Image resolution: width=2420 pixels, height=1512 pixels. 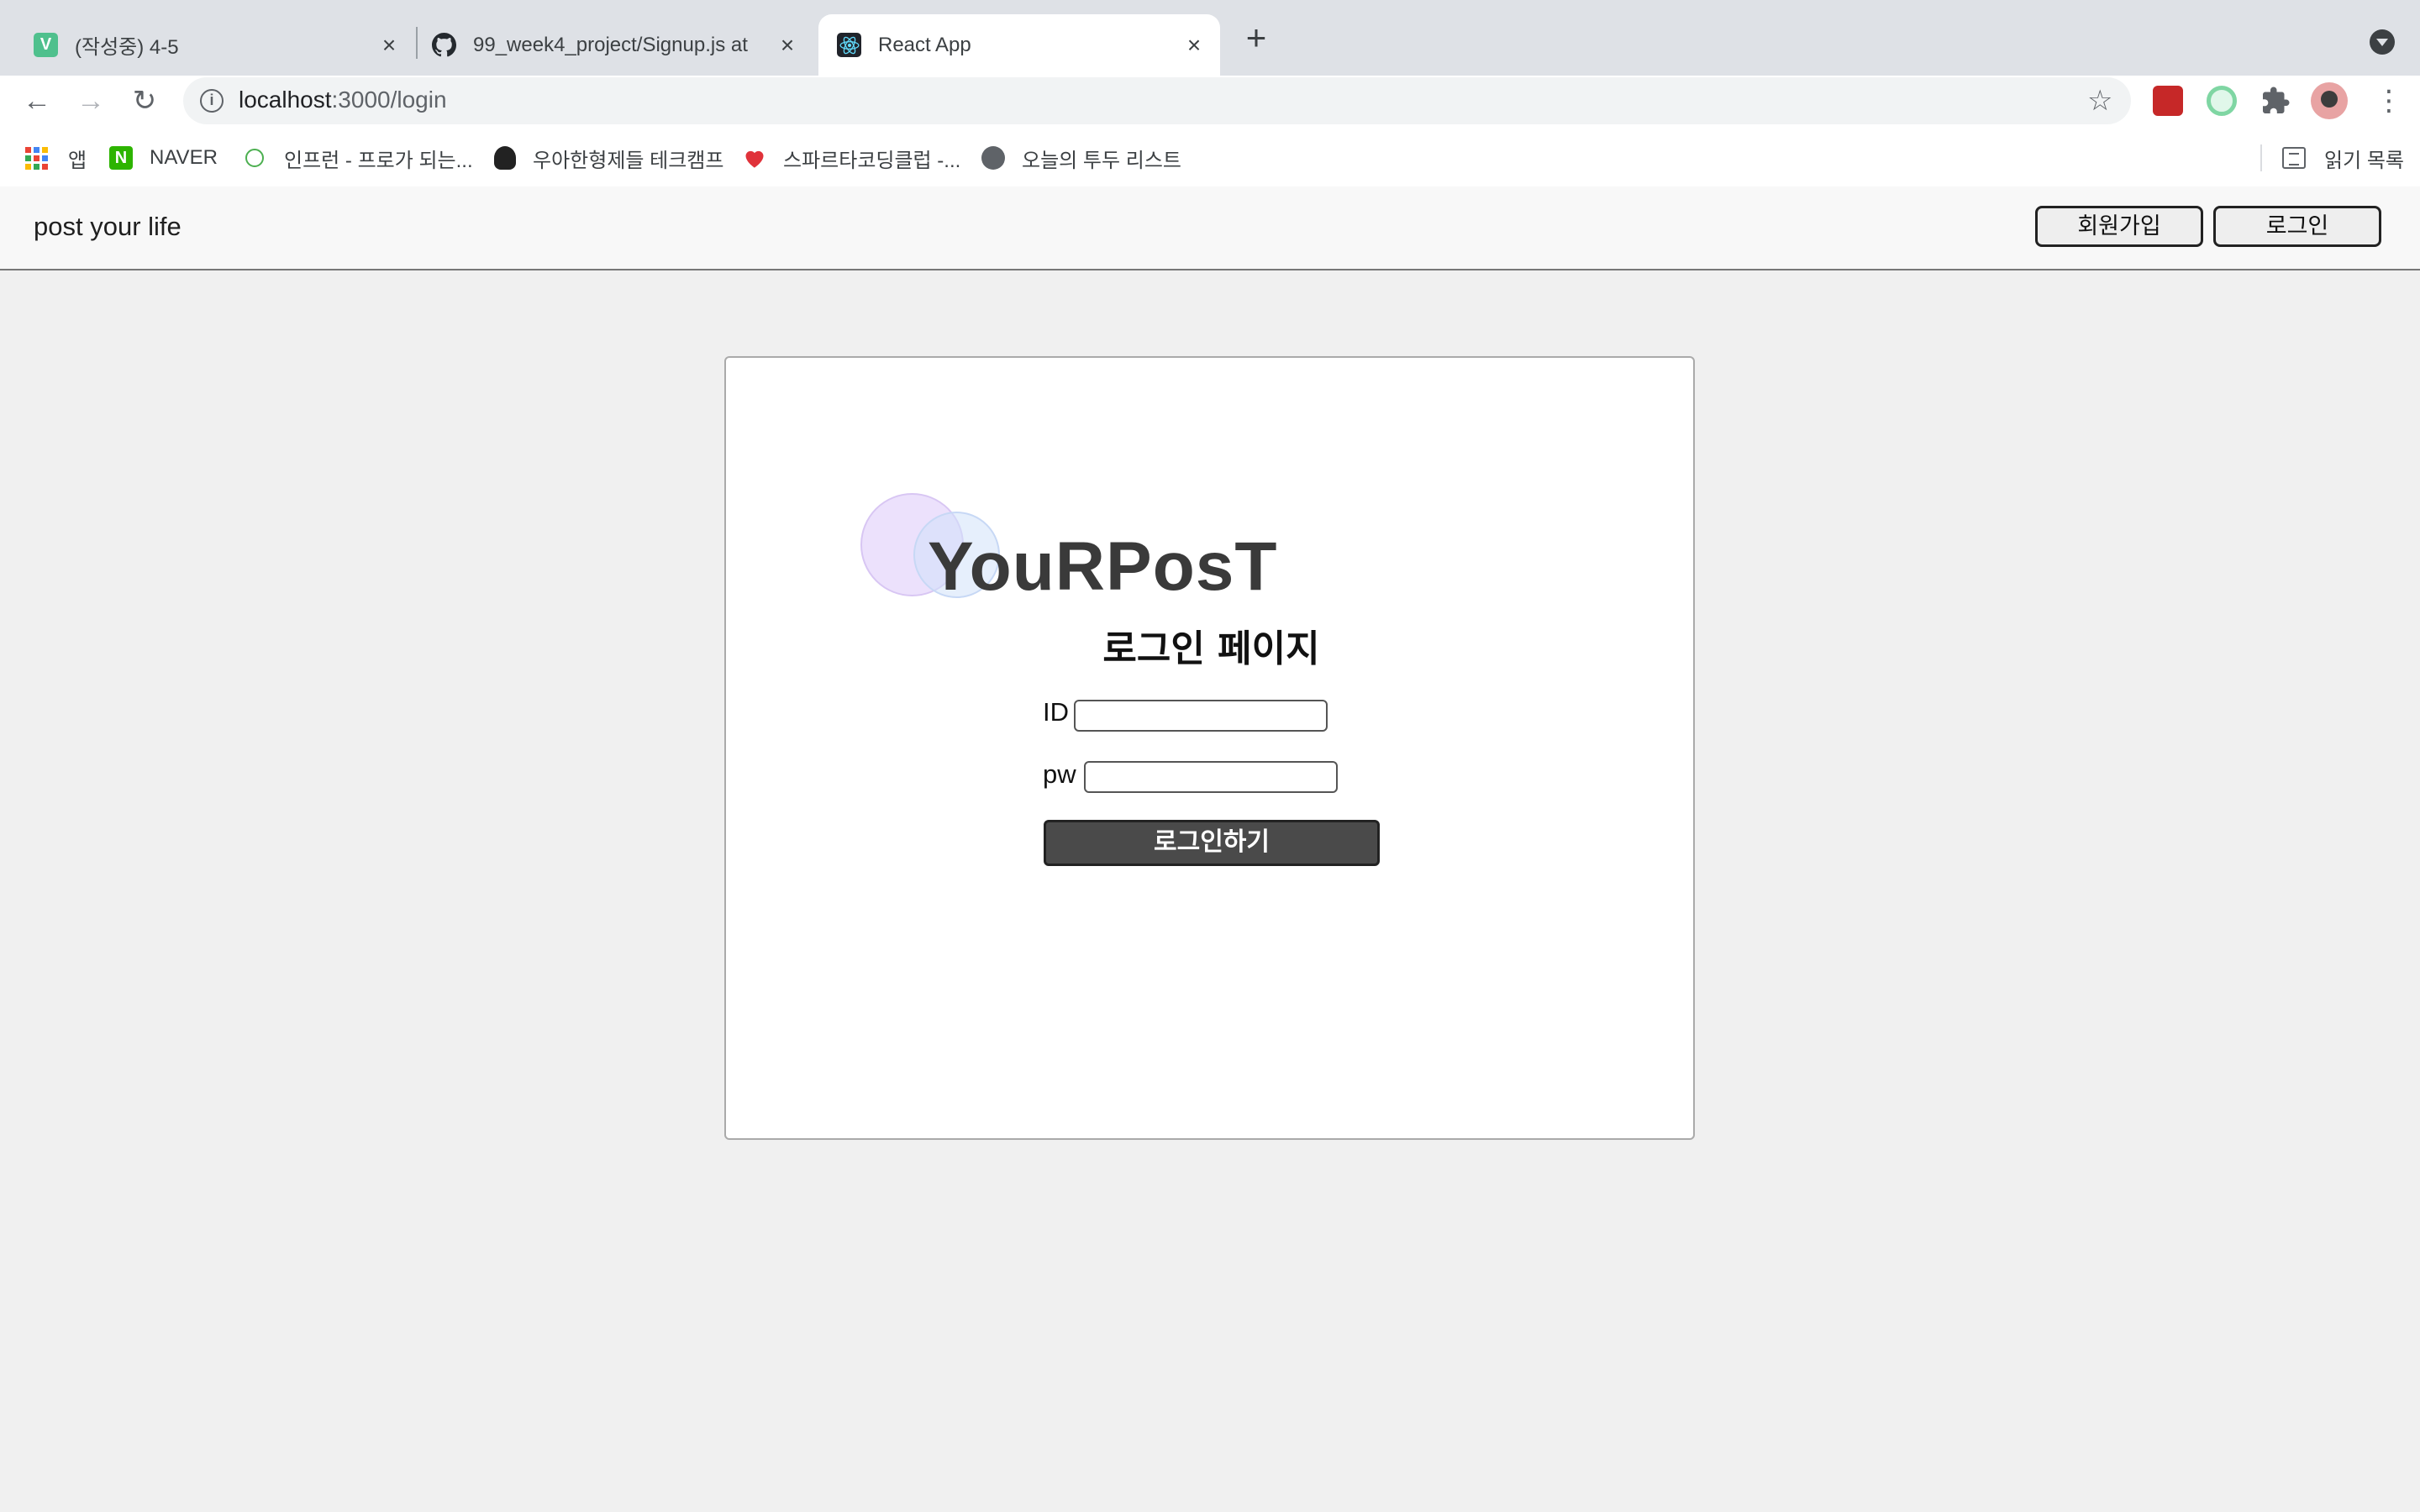 I want to click on address-bar, so click(x=1157, y=100).